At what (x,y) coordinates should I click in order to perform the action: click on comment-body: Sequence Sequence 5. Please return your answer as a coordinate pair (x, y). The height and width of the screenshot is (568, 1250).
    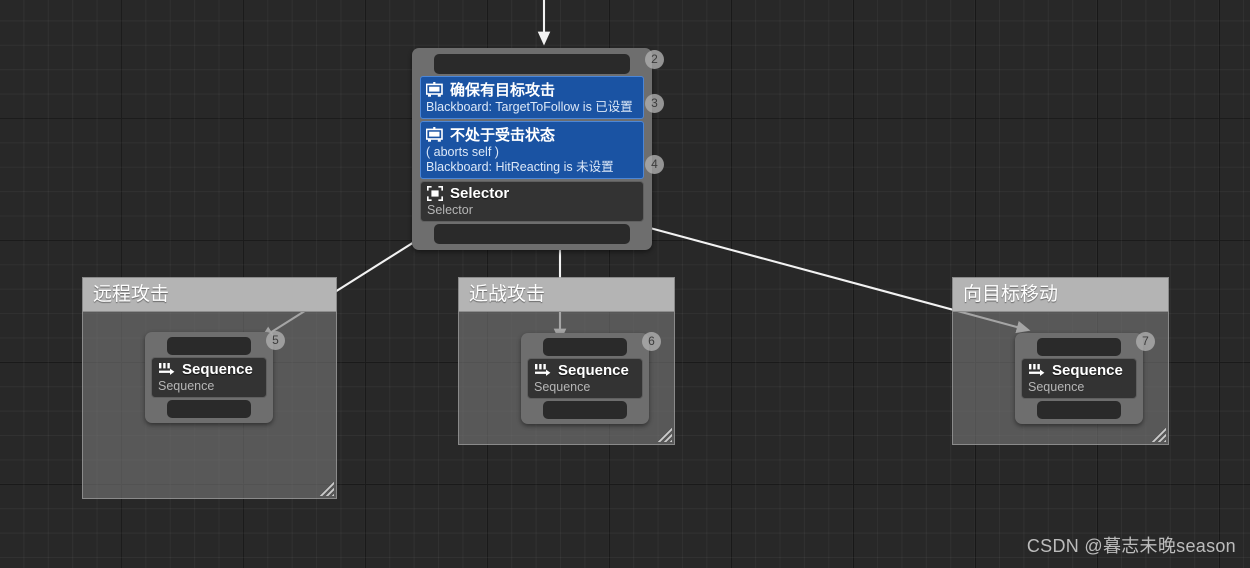
    Looking at the image, I should click on (209, 405).